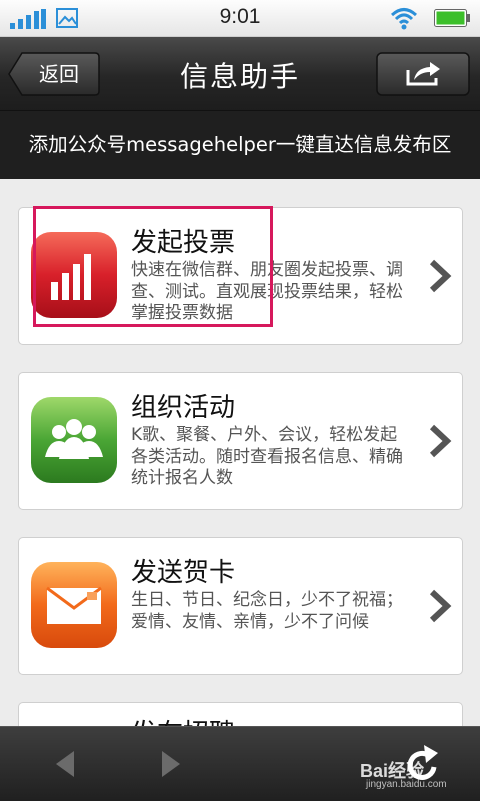 This screenshot has width=480, height=801. I want to click on status-bar: 9:01, so click(240, 18).